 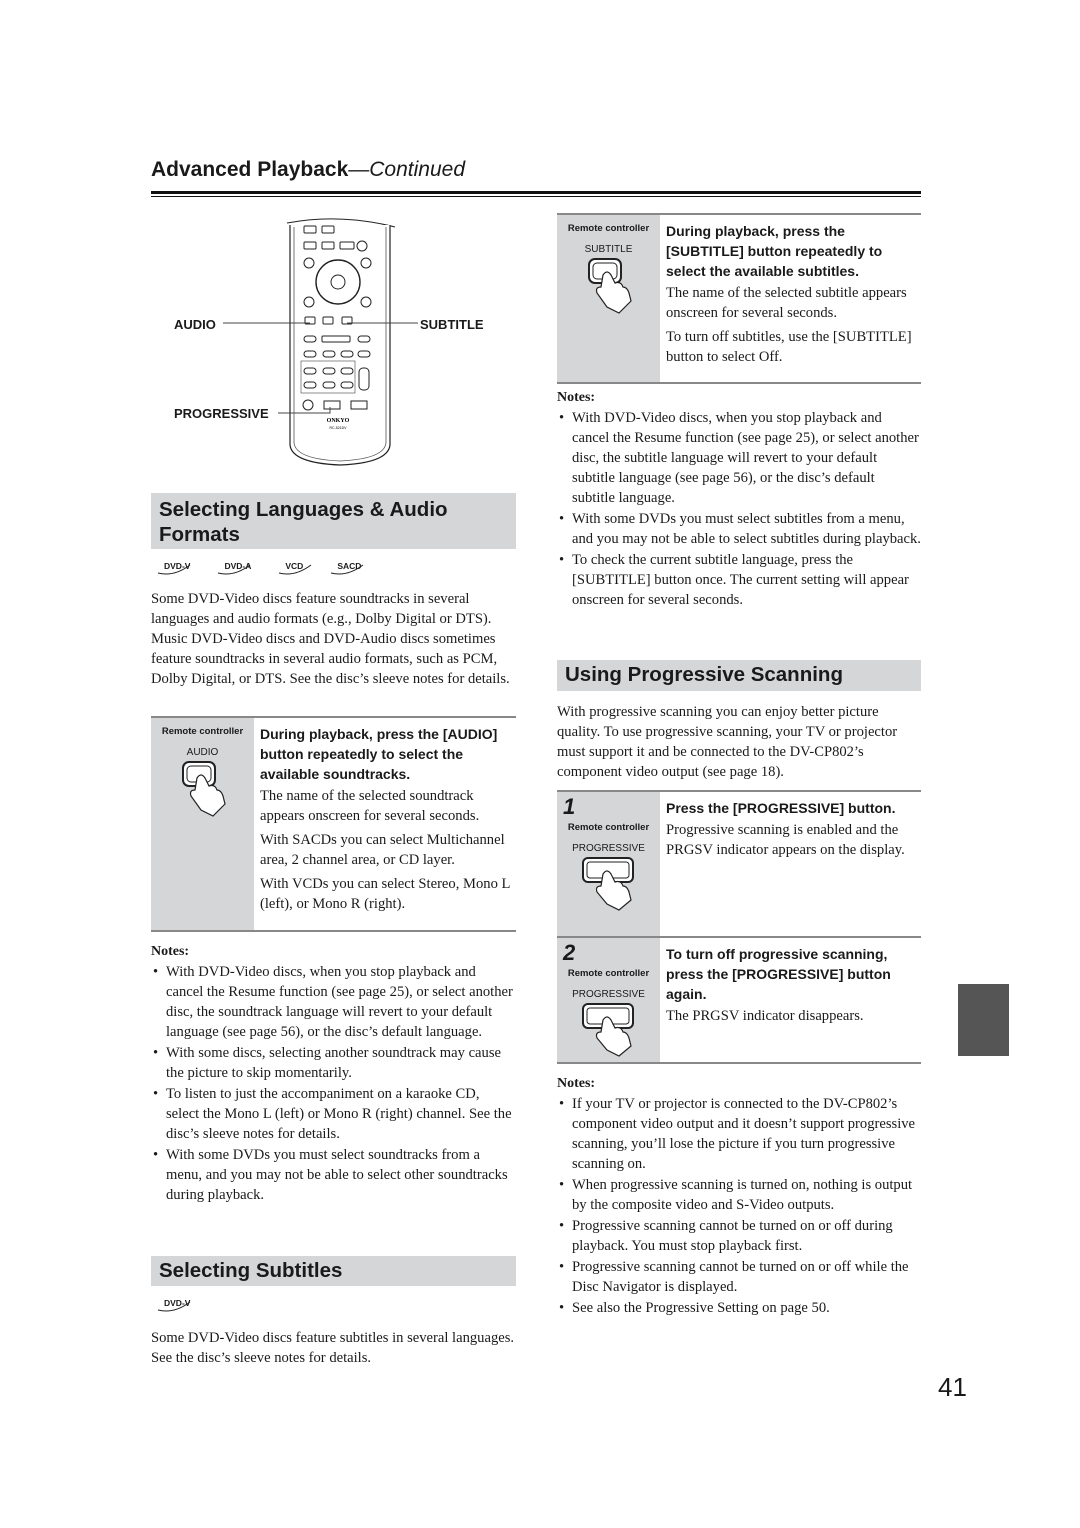 I want to click on remote-illustration: ONKYO RC-521DV, so click(x=320, y=342).